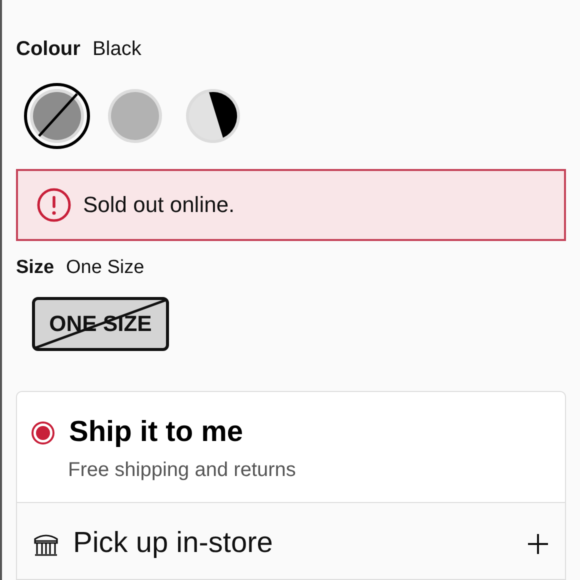 This screenshot has height=580, width=580. What do you see at coordinates (159, 205) in the screenshot?
I see `alert-message: Sold out online.` at bounding box center [159, 205].